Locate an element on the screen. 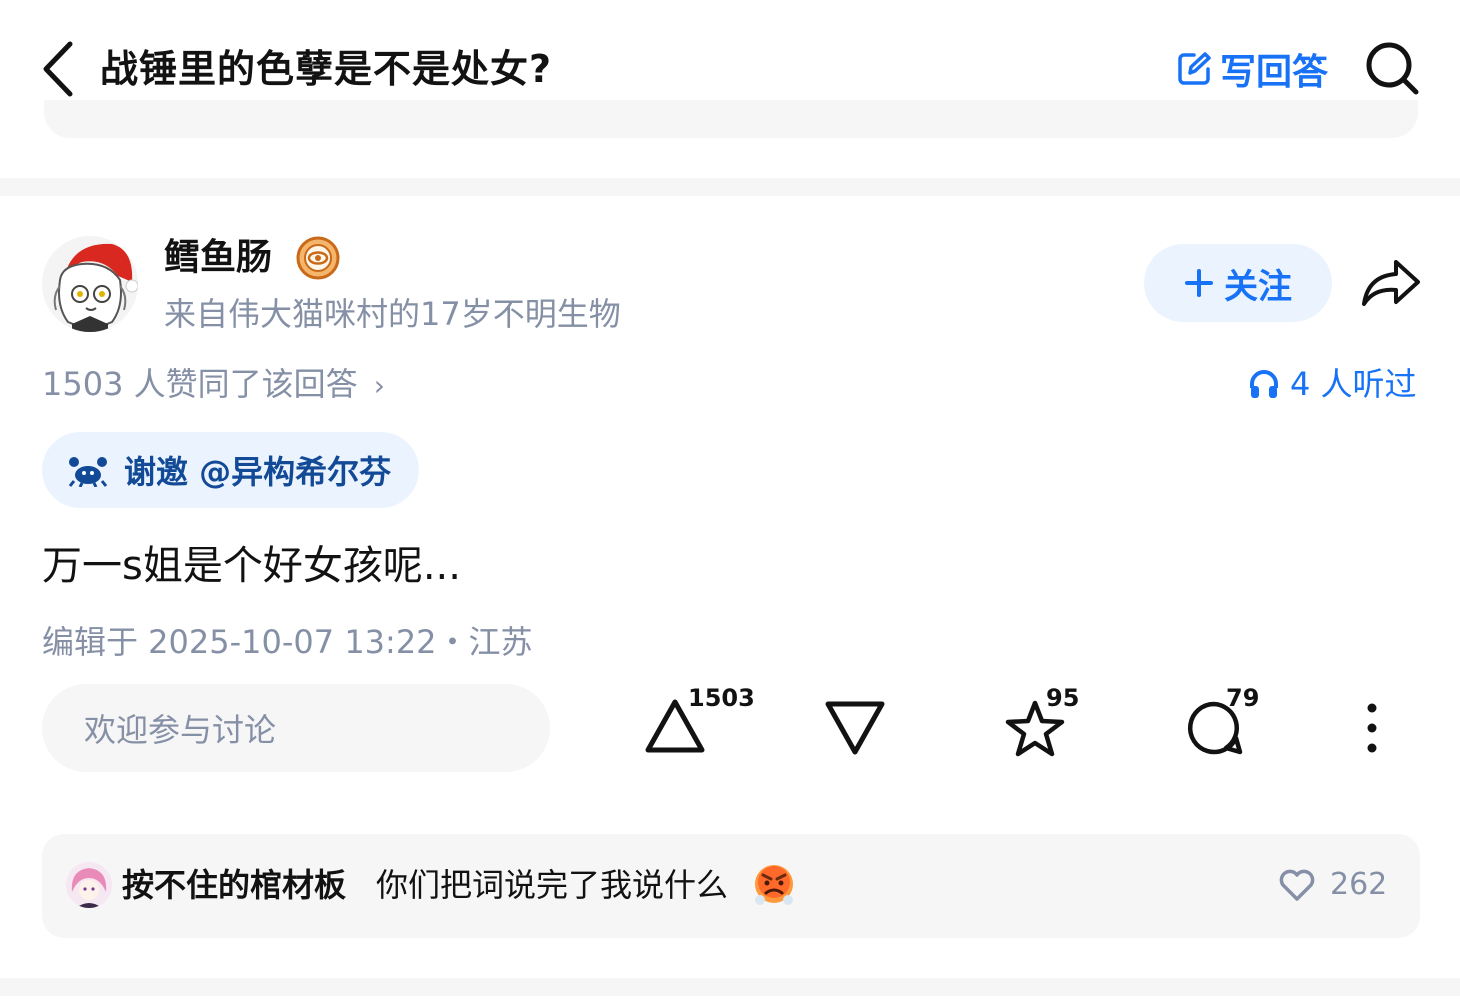 The height and width of the screenshot is (1007, 1460). favorite-button: 95 is located at coordinates (1049, 727).